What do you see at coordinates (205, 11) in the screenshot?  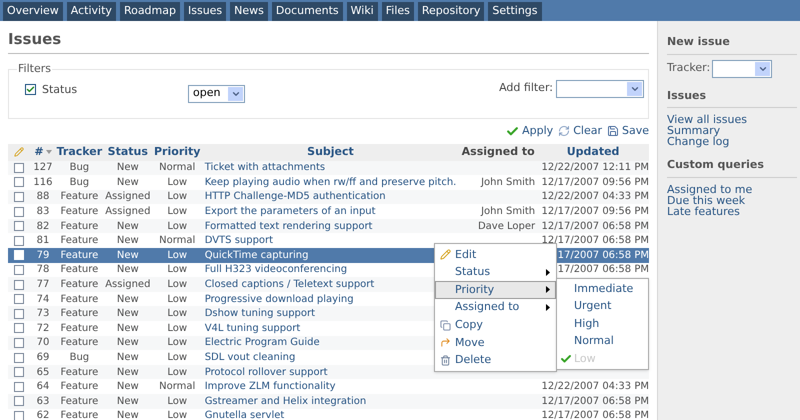 I see `nav-tab: Issues` at bounding box center [205, 11].